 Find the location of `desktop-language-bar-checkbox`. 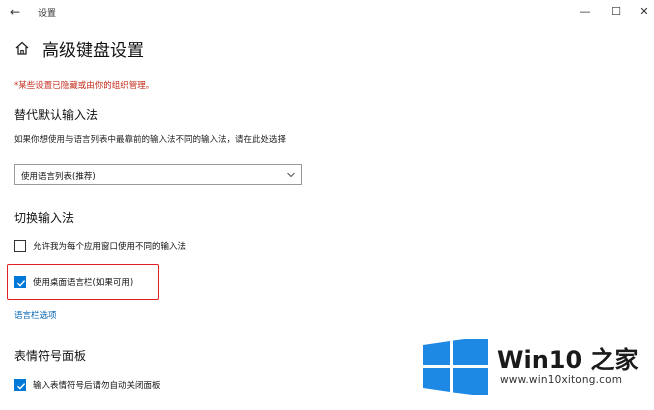

desktop-language-bar-checkbox is located at coordinates (20, 282).